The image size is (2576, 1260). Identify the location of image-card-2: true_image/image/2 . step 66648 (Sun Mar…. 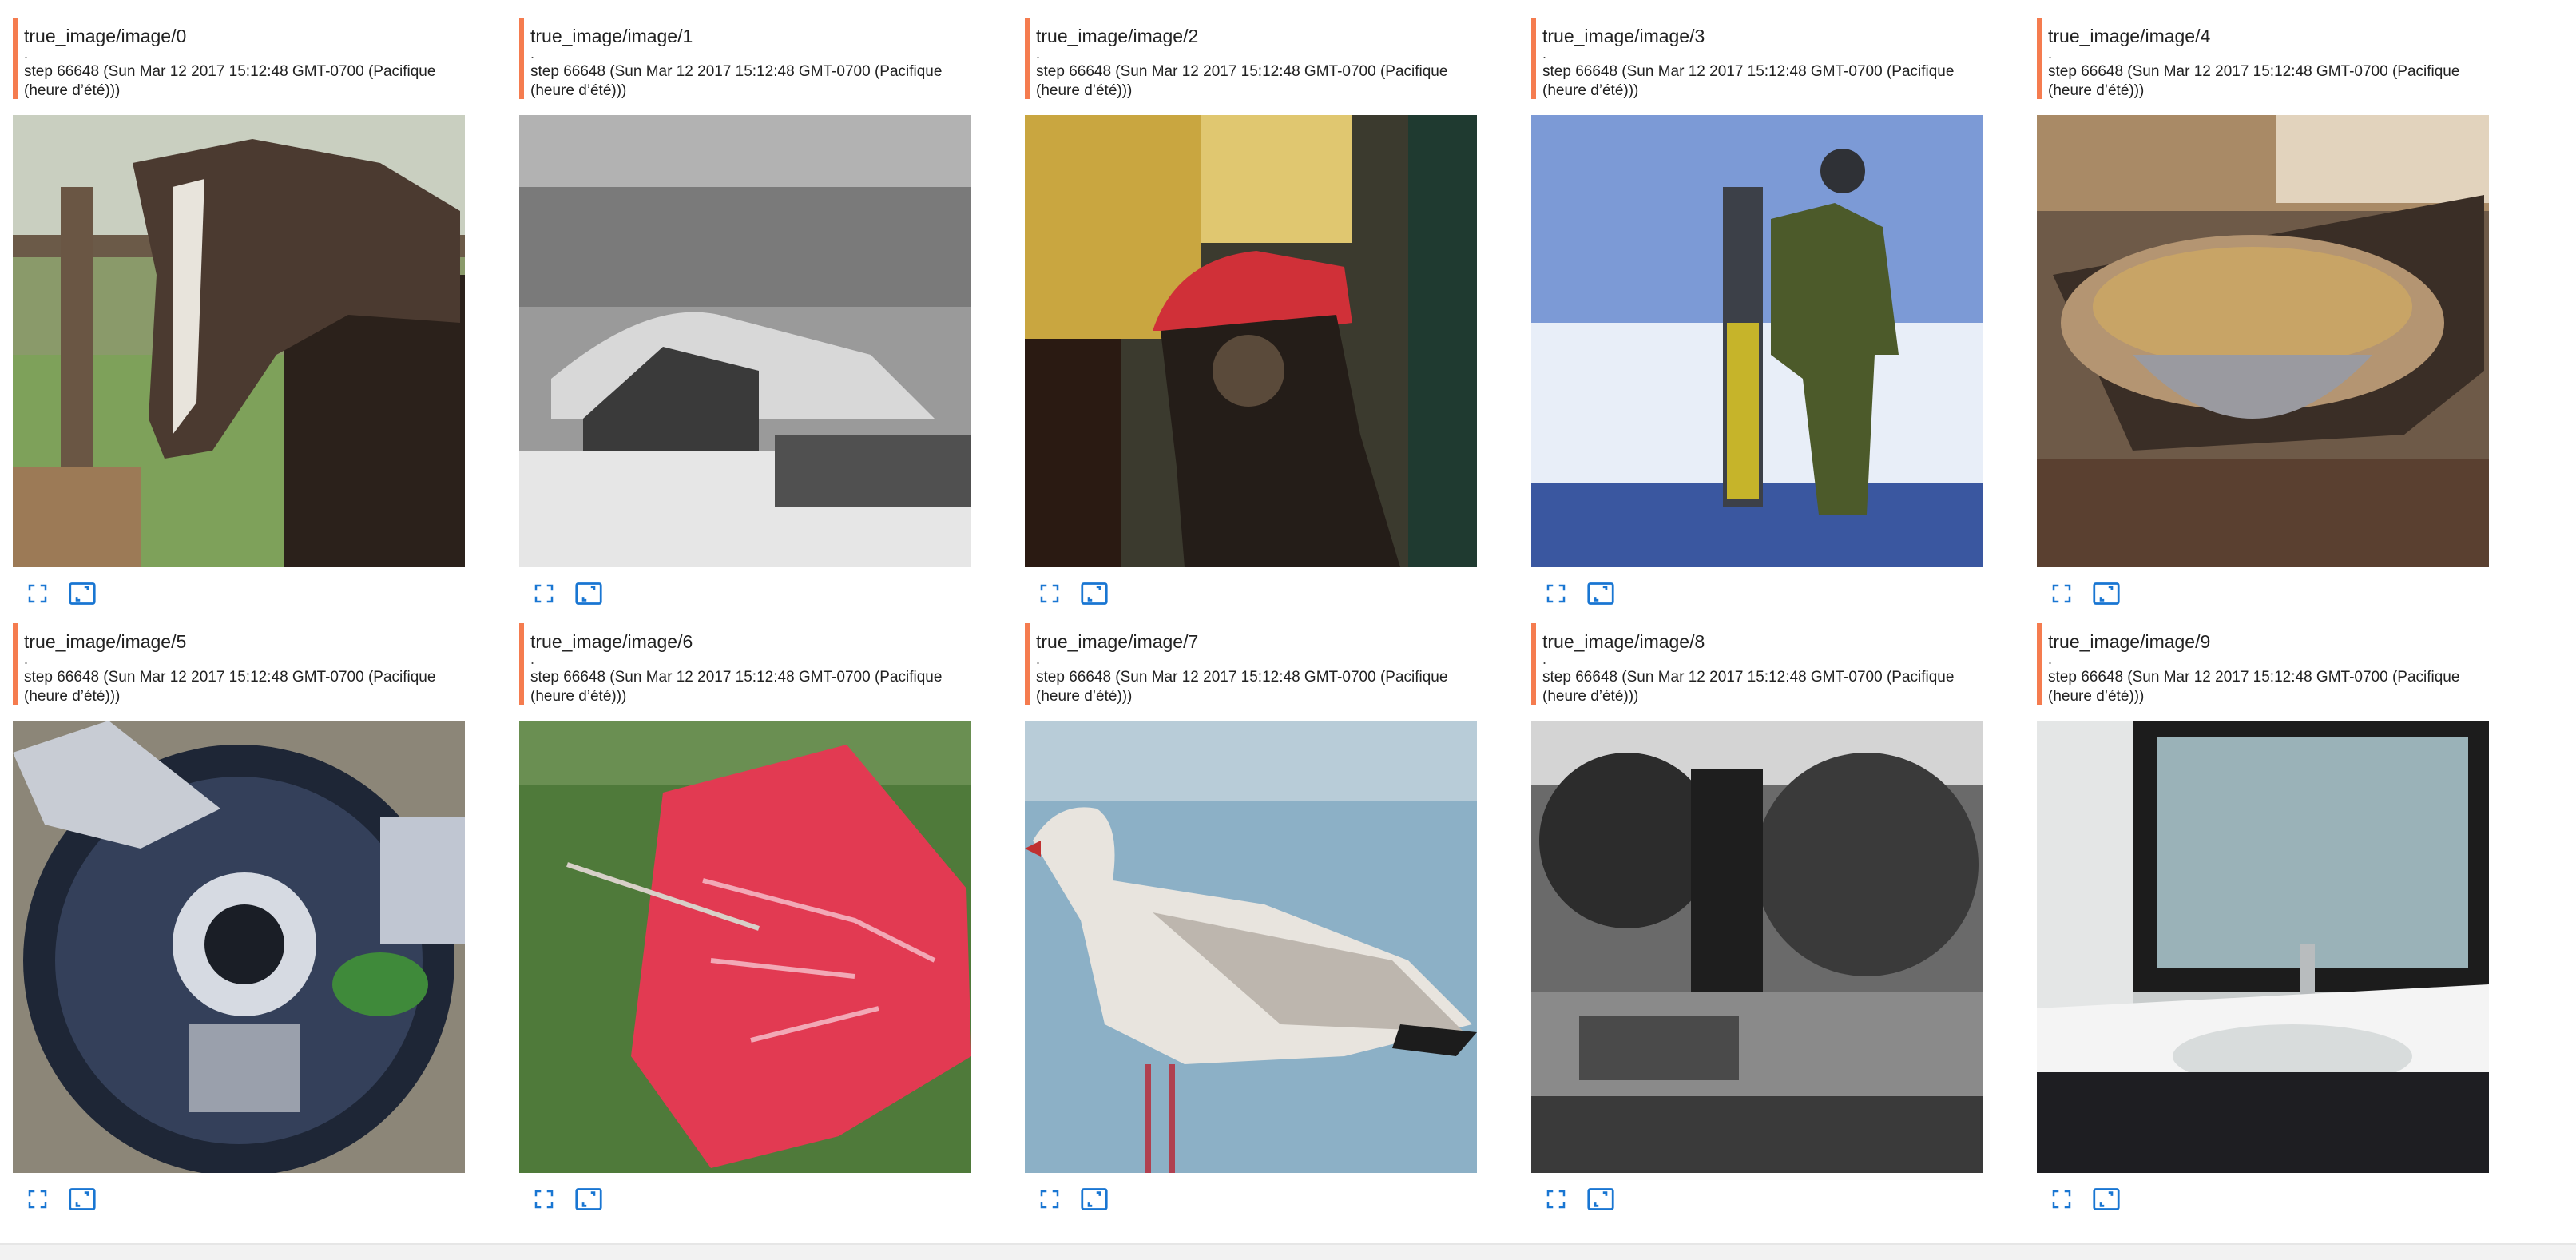
(1252, 311).